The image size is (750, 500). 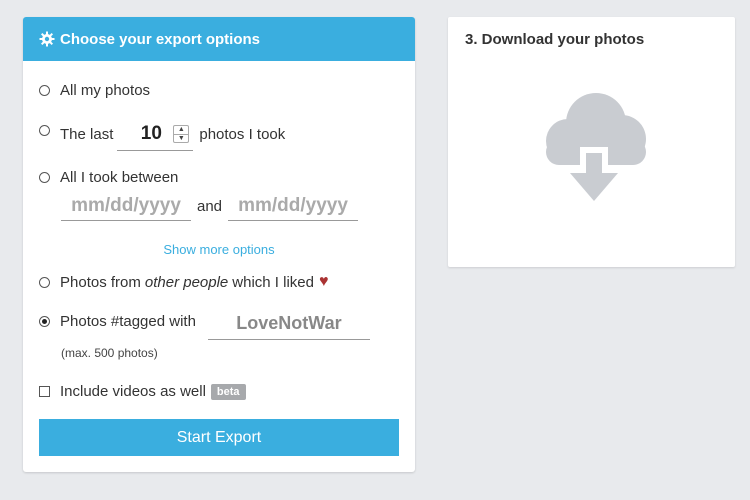 What do you see at coordinates (133, 391) in the screenshot?
I see `include-videos-label: Include videos as well` at bounding box center [133, 391].